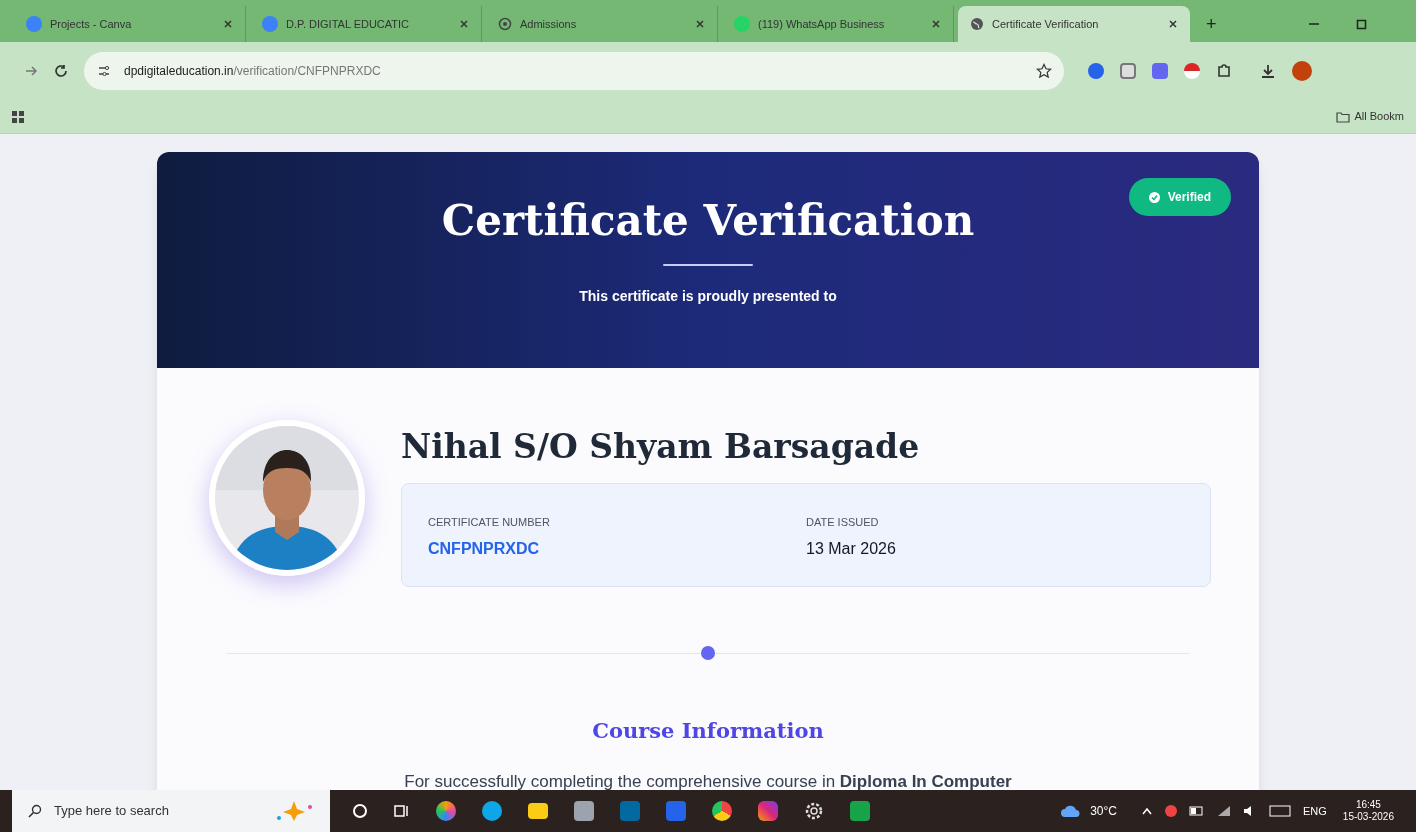 This screenshot has height=832, width=1416. What do you see at coordinates (1046, 24) in the screenshot?
I see `tab-title: Certificate Verification` at bounding box center [1046, 24].